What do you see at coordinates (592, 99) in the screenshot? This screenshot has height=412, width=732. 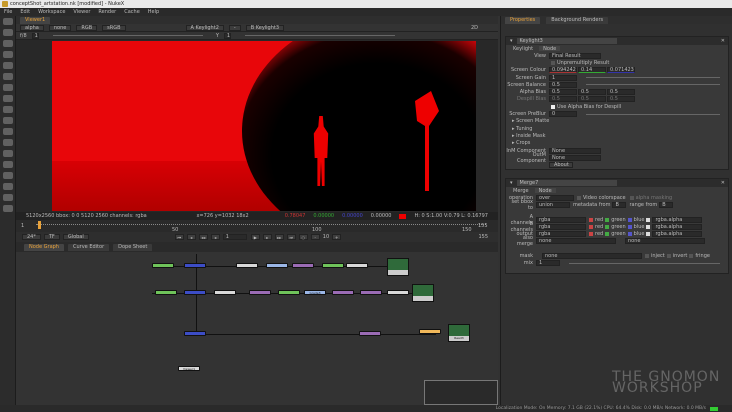 I see `despill-bias-g: 0.5` at bounding box center [592, 99].